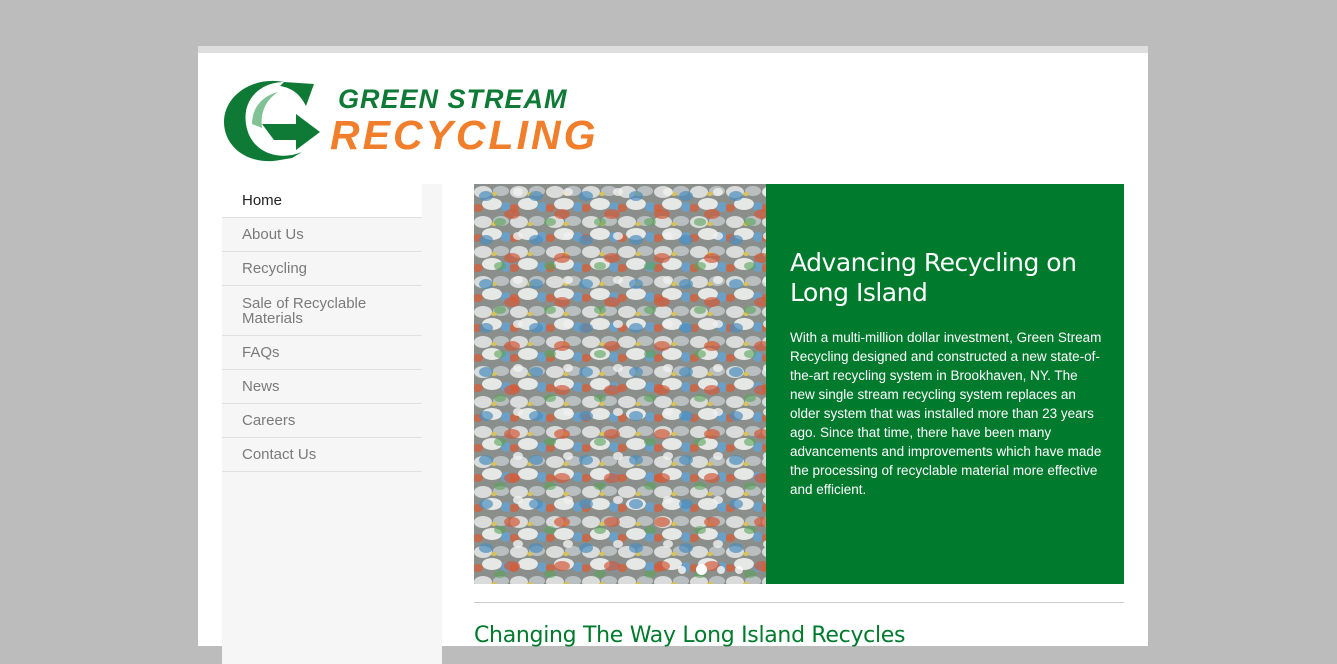  I want to click on nav-item-recycling: Recycling, so click(322, 269).